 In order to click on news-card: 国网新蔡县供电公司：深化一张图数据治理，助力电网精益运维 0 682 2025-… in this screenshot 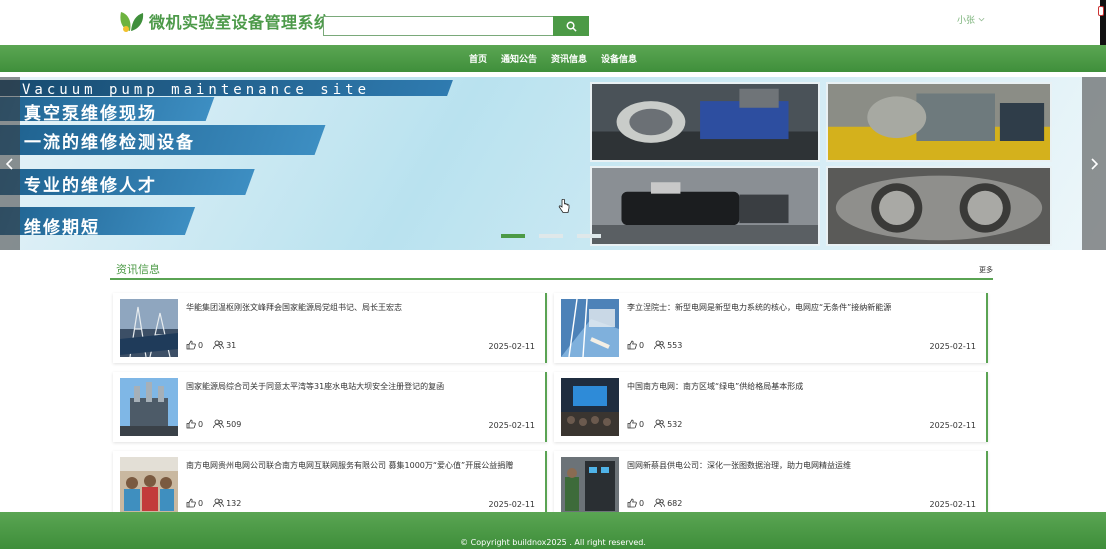, I will do `click(771, 486)`.